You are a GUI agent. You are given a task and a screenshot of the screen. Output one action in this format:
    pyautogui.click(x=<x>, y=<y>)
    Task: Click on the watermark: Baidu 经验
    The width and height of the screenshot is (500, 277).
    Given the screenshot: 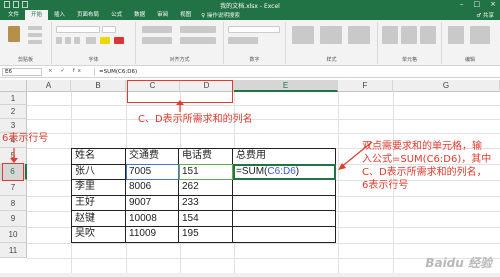 What is the action you would take?
    pyautogui.click(x=458, y=263)
    